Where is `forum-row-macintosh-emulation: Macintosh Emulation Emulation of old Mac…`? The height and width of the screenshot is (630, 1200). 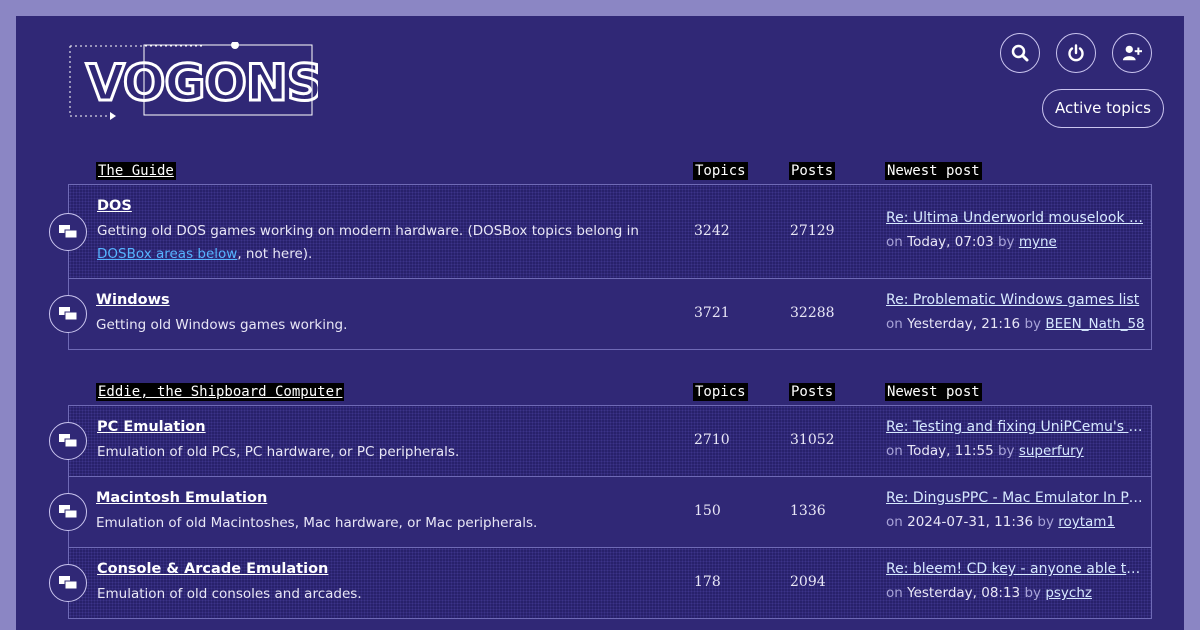 forum-row-macintosh-emulation: Macintosh Emulation Emulation of old Mac… is located at coordinates (600, 512).